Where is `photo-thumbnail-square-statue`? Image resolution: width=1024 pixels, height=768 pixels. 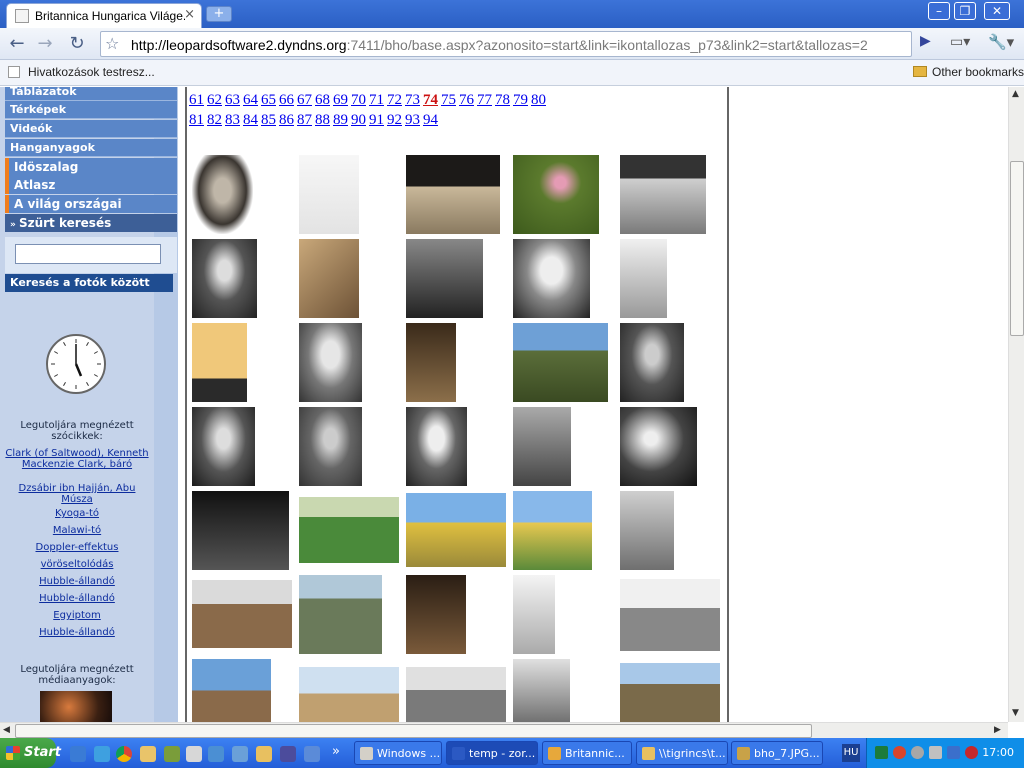 photo-thumbnail-square-statue is located at coordinates (670, 615).